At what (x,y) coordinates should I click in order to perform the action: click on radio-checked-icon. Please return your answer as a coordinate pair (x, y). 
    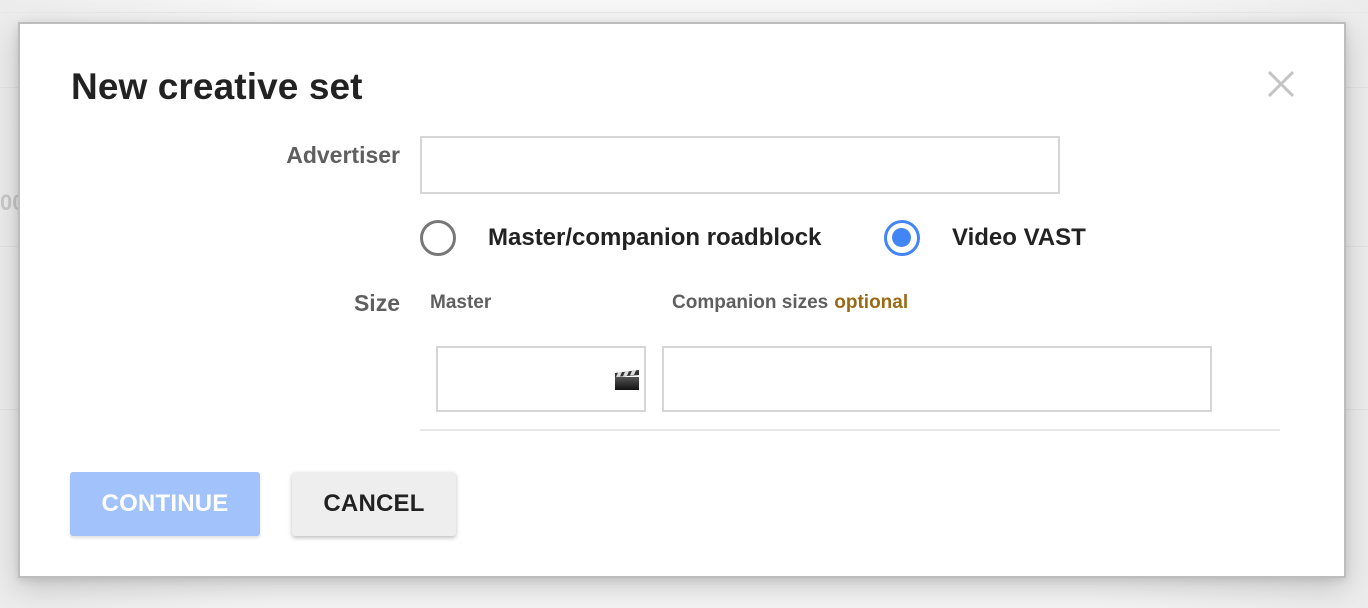
    Looking at the image, I should click on (902, 238).